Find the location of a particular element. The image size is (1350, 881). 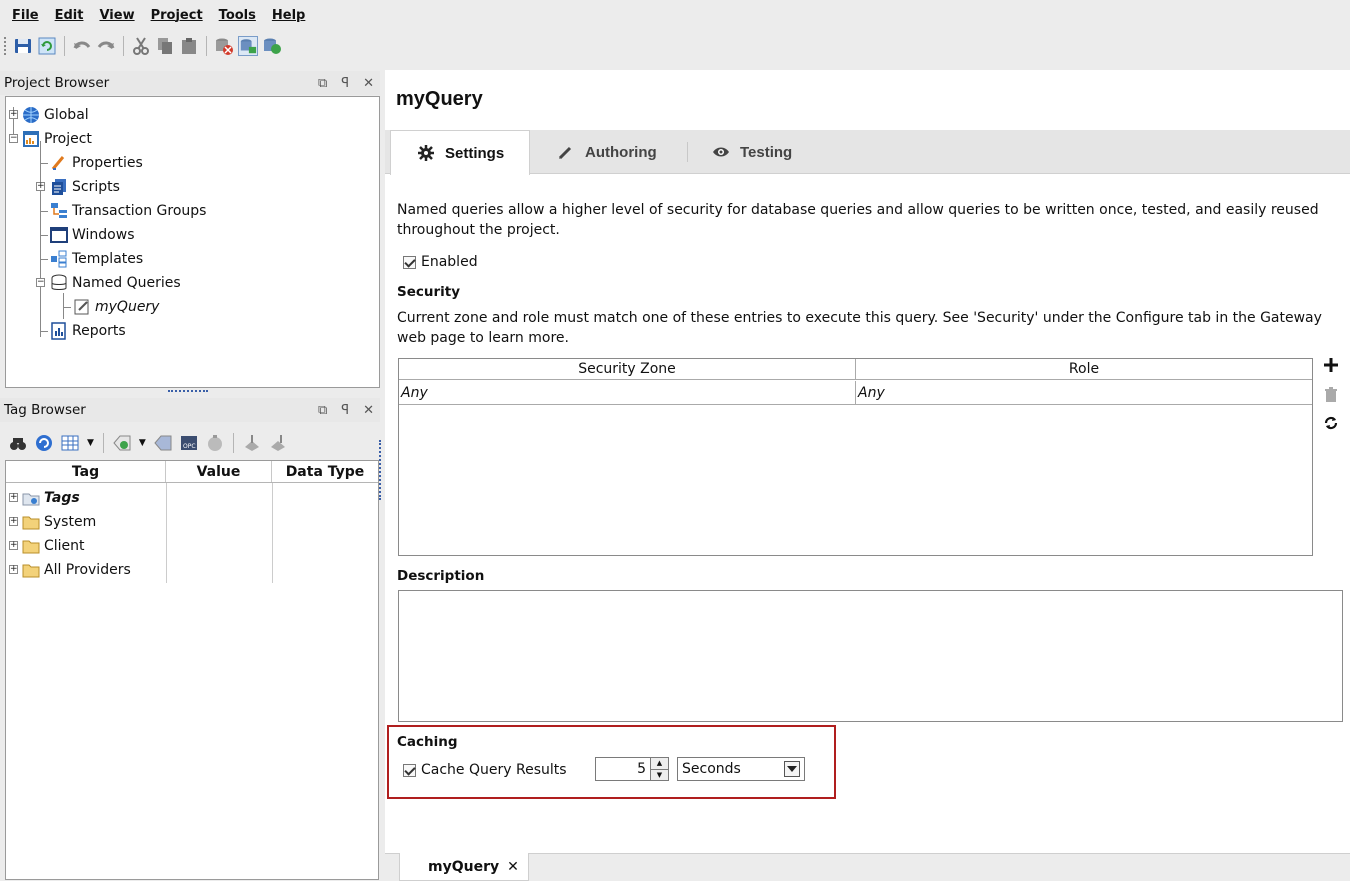

cache-checkbox-row: Cache Query Results is located at coordinates (485, 770).